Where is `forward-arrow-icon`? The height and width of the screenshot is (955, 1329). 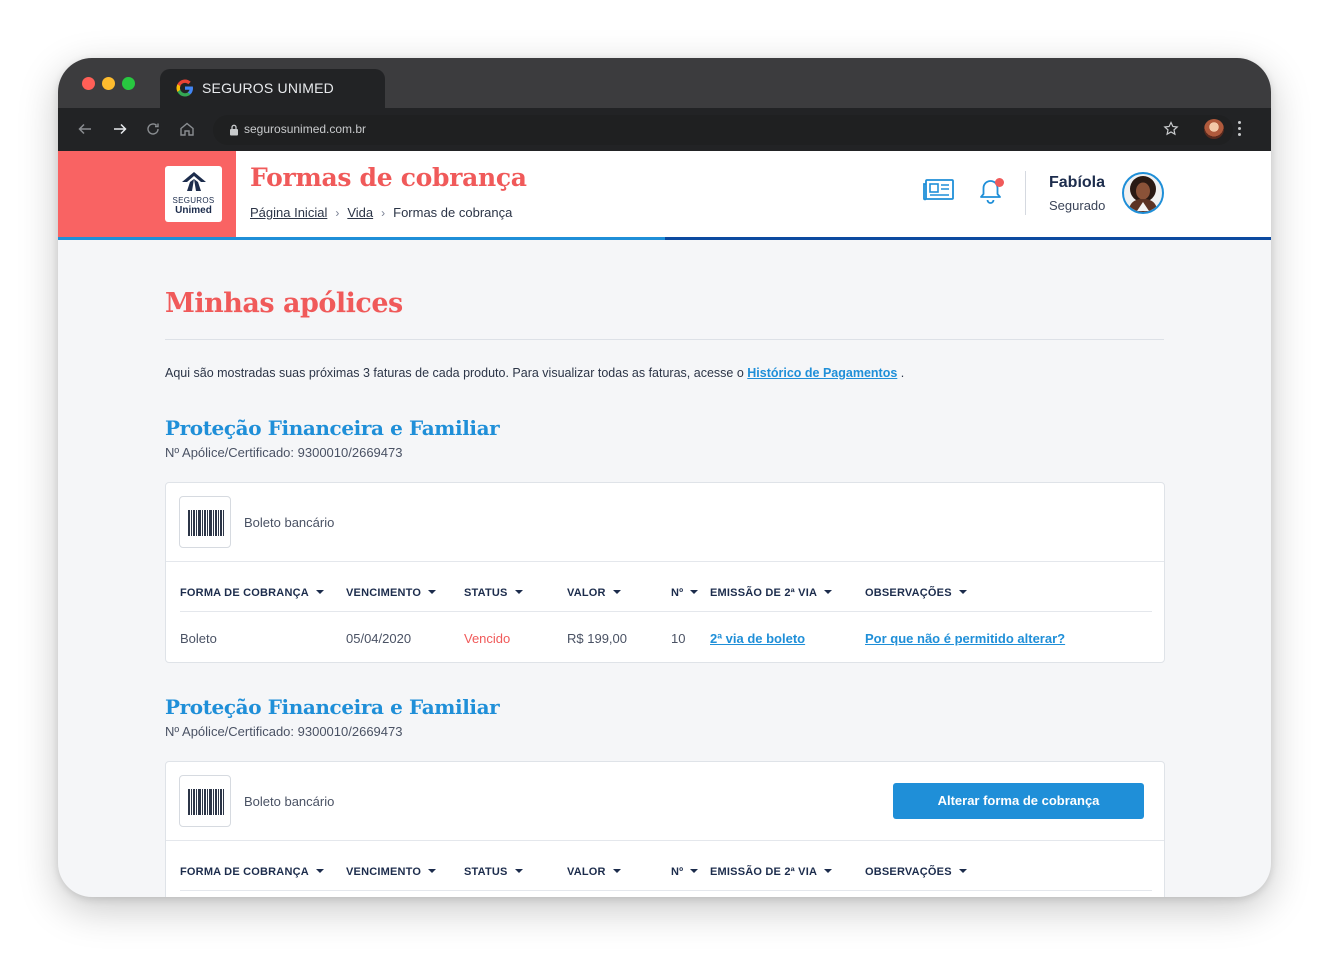 forward-arrow-icon is located at coordinates (120, 129).